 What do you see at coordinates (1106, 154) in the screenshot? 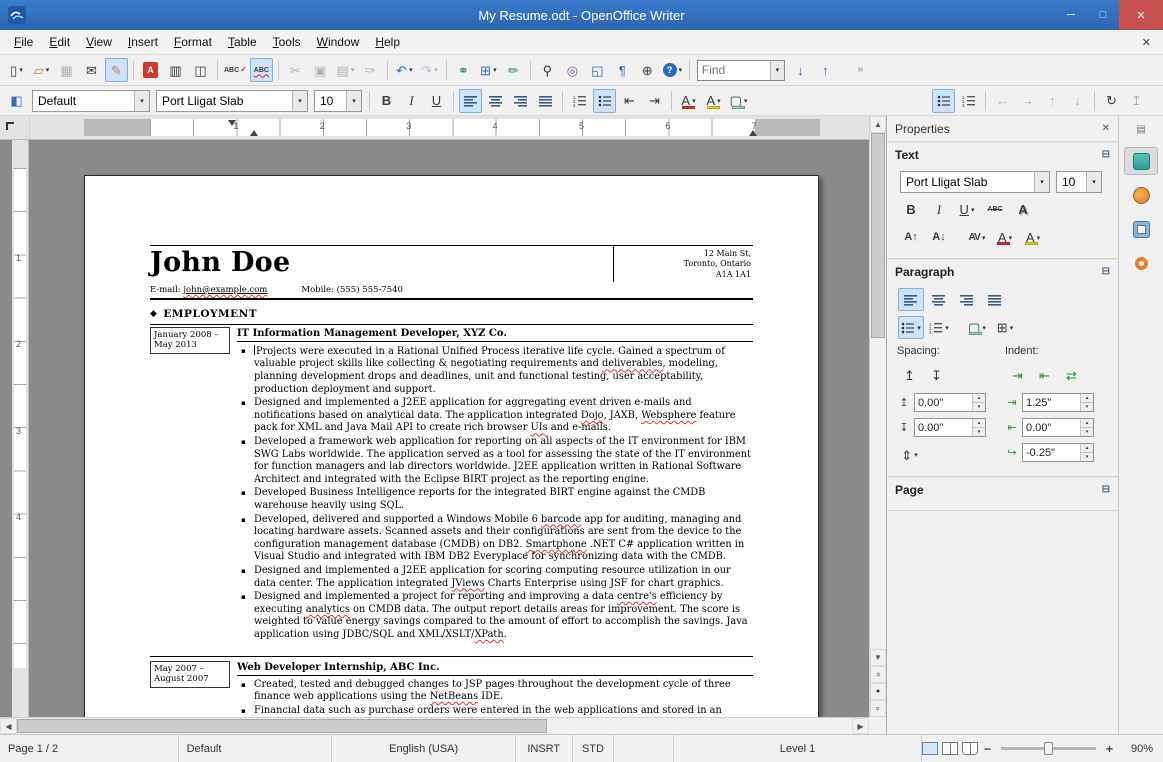
I see `text-dialog-launcher-icon: ⊟` at bounding box center [1106, 154].